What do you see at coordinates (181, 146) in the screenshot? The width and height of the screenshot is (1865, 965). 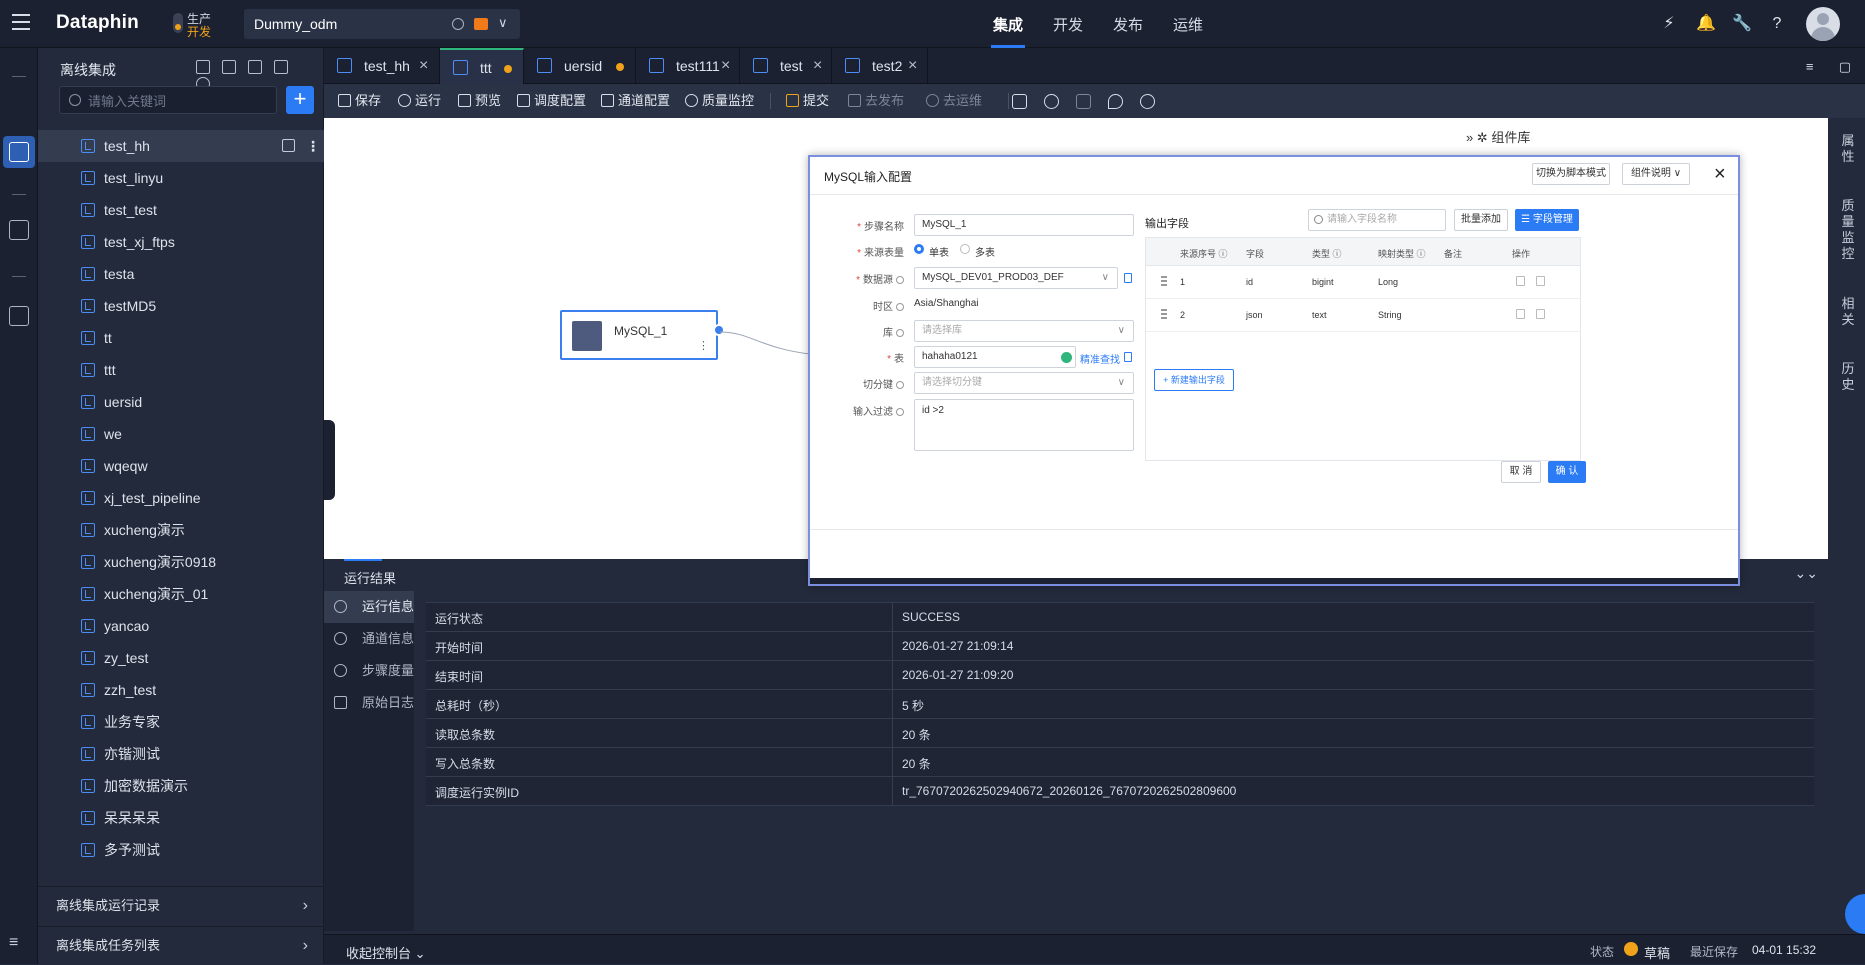 I see `sidebar-item: test_hh ⋮` at bounding box center [181, 146].